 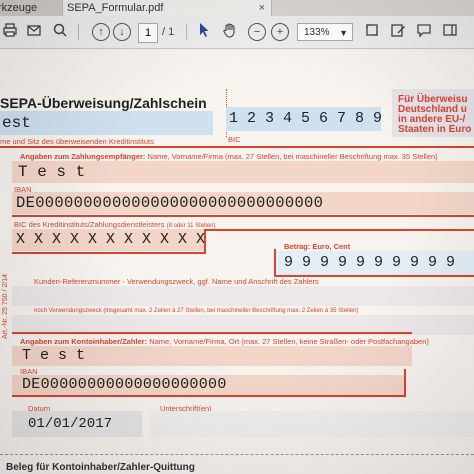 What do you see at coordinates (243, 296) in the screenshot?
I see `reference-field` at bounding box center [243, 296].